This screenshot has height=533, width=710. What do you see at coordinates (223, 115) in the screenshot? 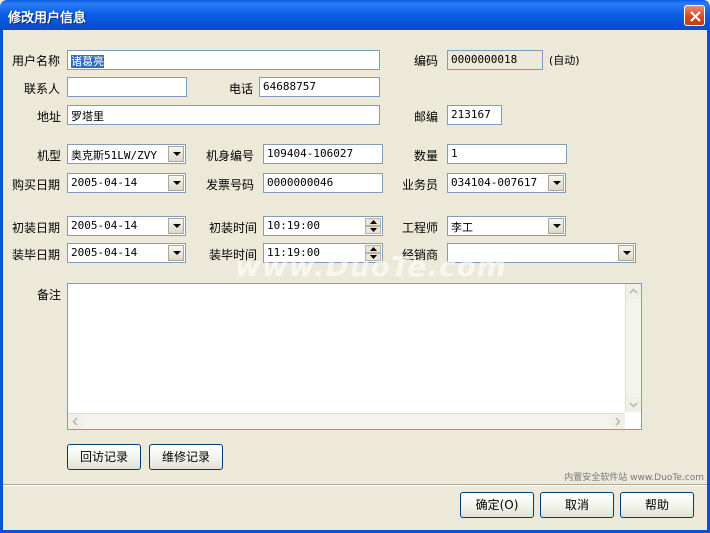
I see `address-field: 罗塔里` at bounding box center [223, 115].